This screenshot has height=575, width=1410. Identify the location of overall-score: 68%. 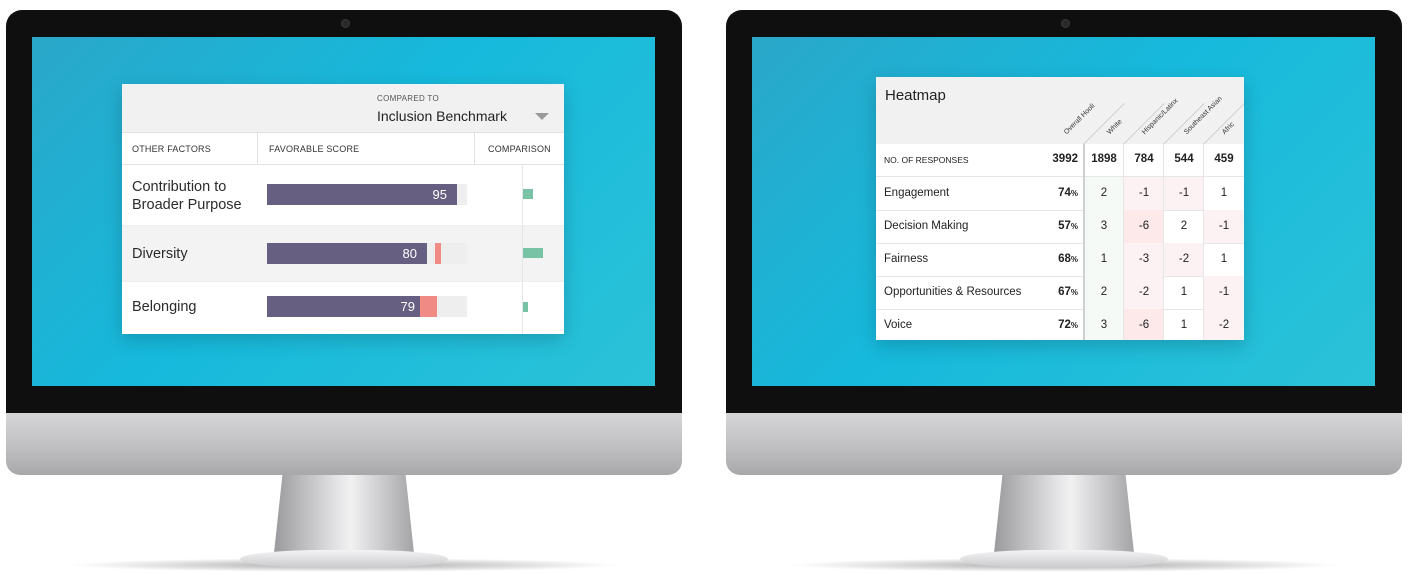
(1057, 259).